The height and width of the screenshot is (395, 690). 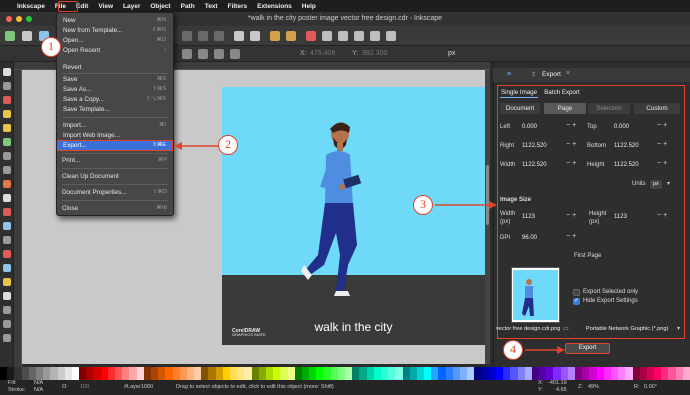 What do you see at coordinates (255, 36) in the screenshot?
I see `clone-icon` at bounding box center [255, 36].